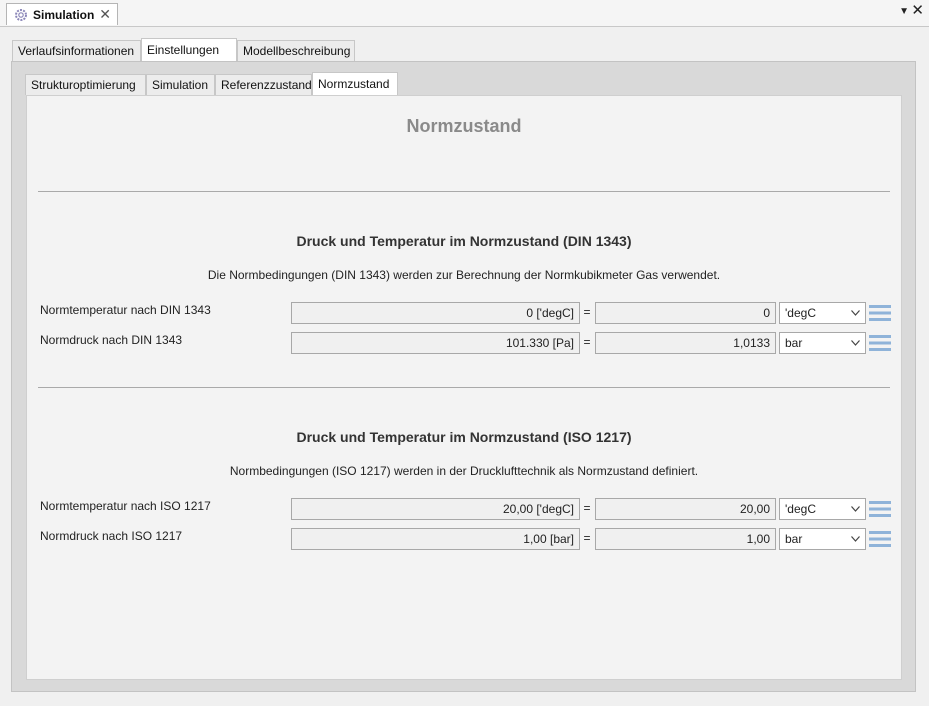 The width and height of the screenshot is (929, 706). Describe the element at coordinates (685, 509) in the screenshot. I see `value-field: 20,00` at that location.